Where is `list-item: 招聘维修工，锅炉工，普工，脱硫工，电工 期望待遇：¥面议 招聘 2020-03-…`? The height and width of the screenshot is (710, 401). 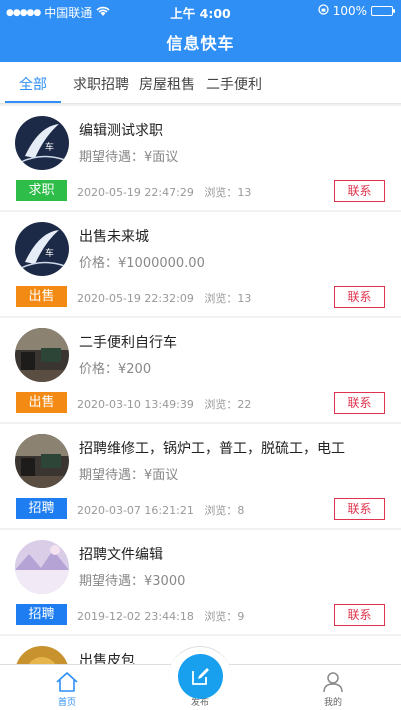 list-item: 招聘维修工，锅炉工，普工，脱硫工，电工 期望待遇：¥面议 招聘 2020-03-… is located at coordinates (200, 476).